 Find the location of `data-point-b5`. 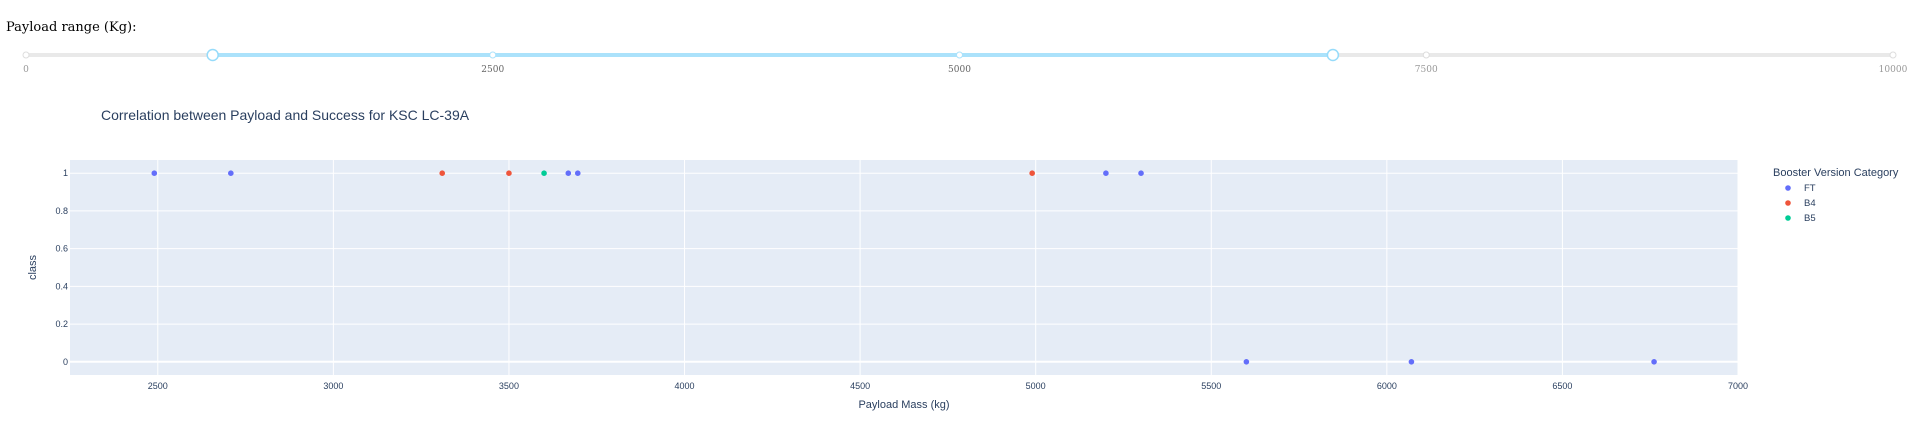

data-point-b5 is located at coordinates (544, 173).